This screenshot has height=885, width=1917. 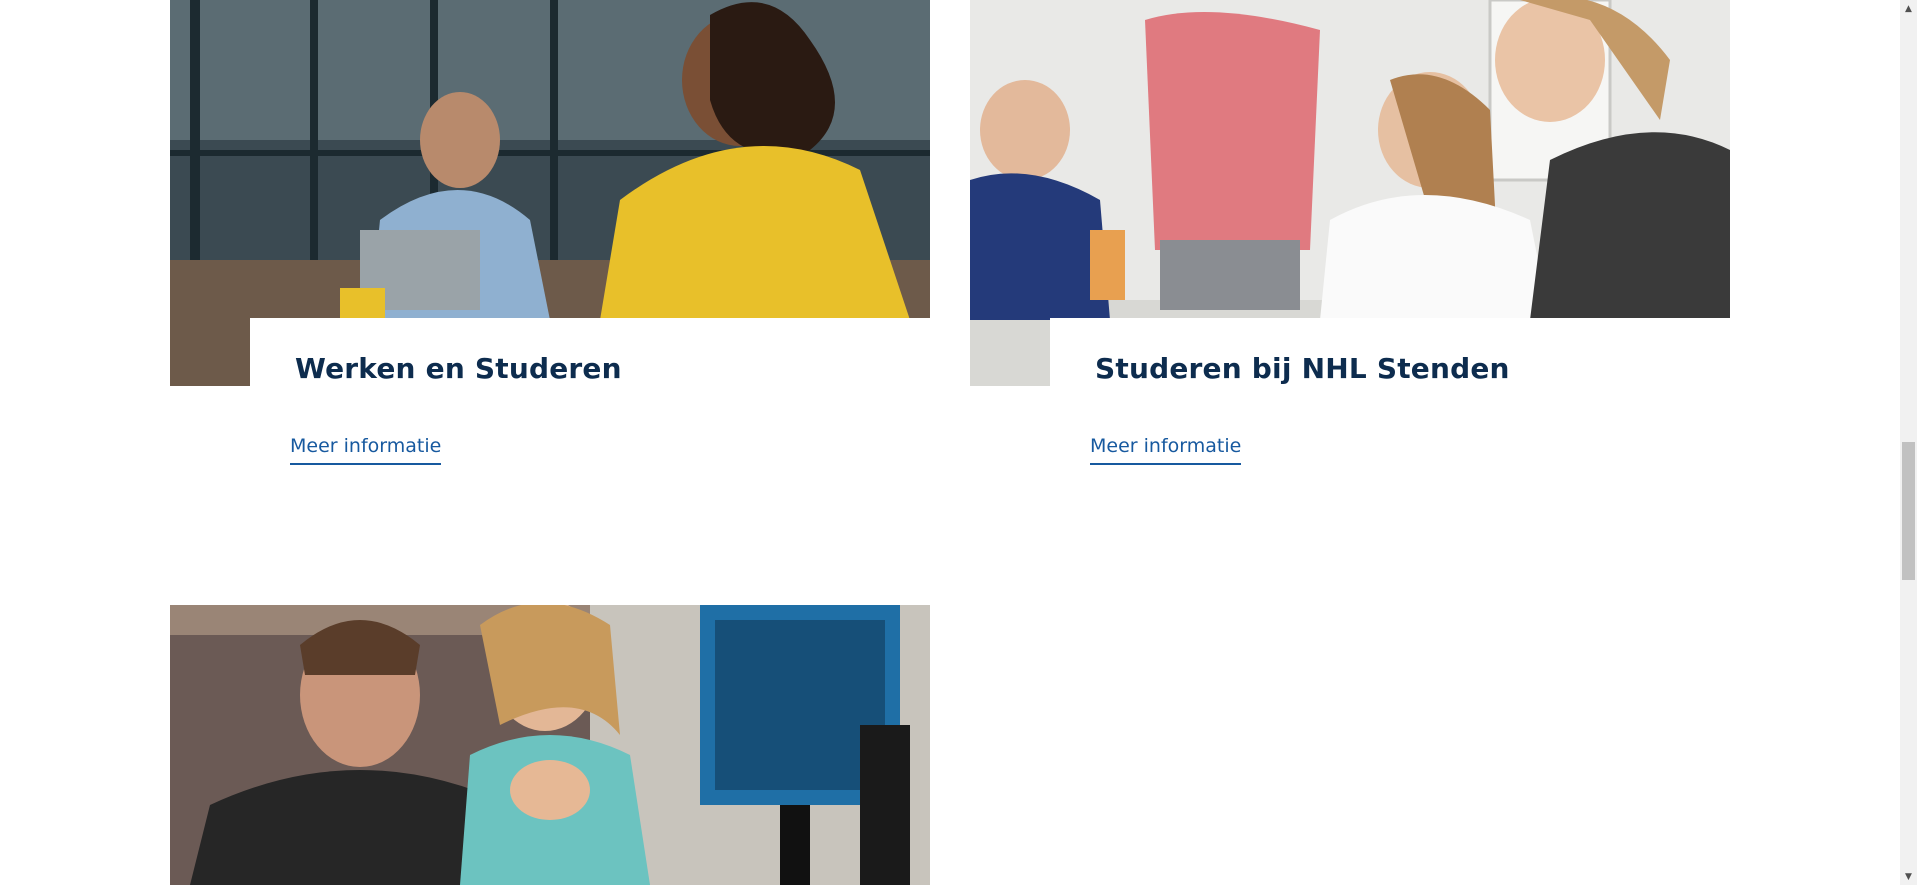 I want to click on scrollbar-thumb, so click(x=1908, y=511).